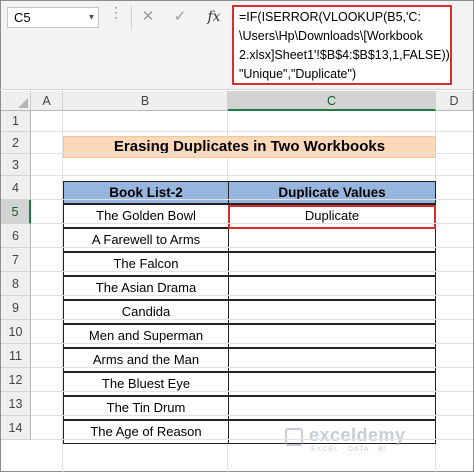  I want to click on row-header-9: 9, so click(16, 308).